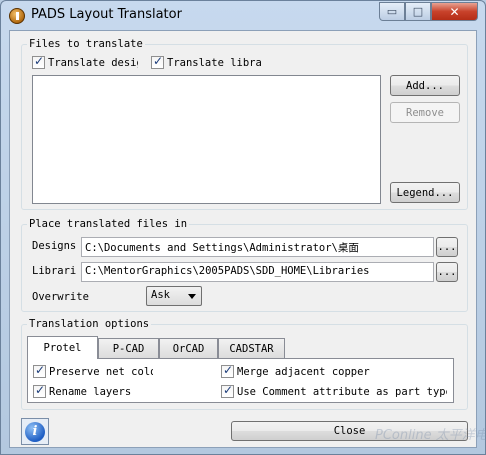  I want to click on close-icon: ✕, so click(454, 11).